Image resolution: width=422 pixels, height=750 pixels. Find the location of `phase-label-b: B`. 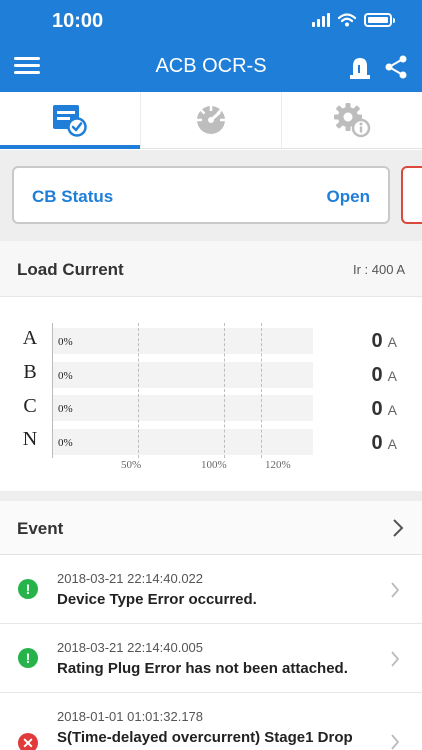

phase-label-b: B is located at coordinates (30, 372).